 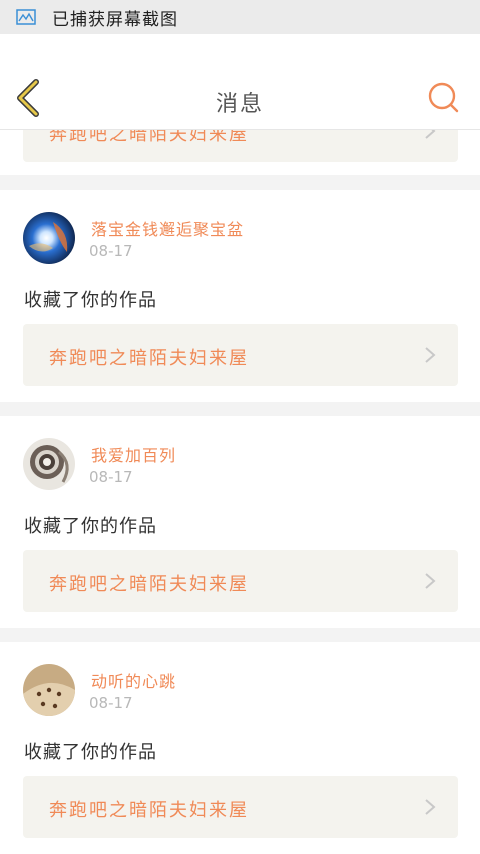 I want to click on screenshot-icon, so click(x=26, y=17).